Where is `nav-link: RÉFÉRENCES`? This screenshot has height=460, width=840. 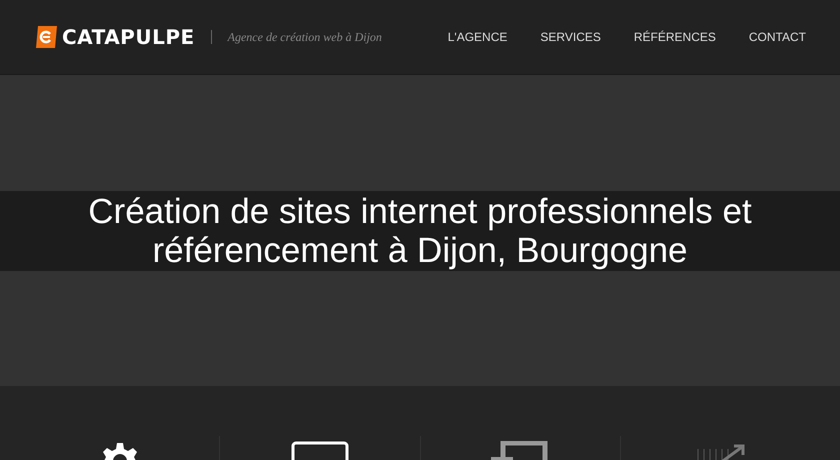
nav-link: RÉFÉRENCES is located at coordinates (675, 37).